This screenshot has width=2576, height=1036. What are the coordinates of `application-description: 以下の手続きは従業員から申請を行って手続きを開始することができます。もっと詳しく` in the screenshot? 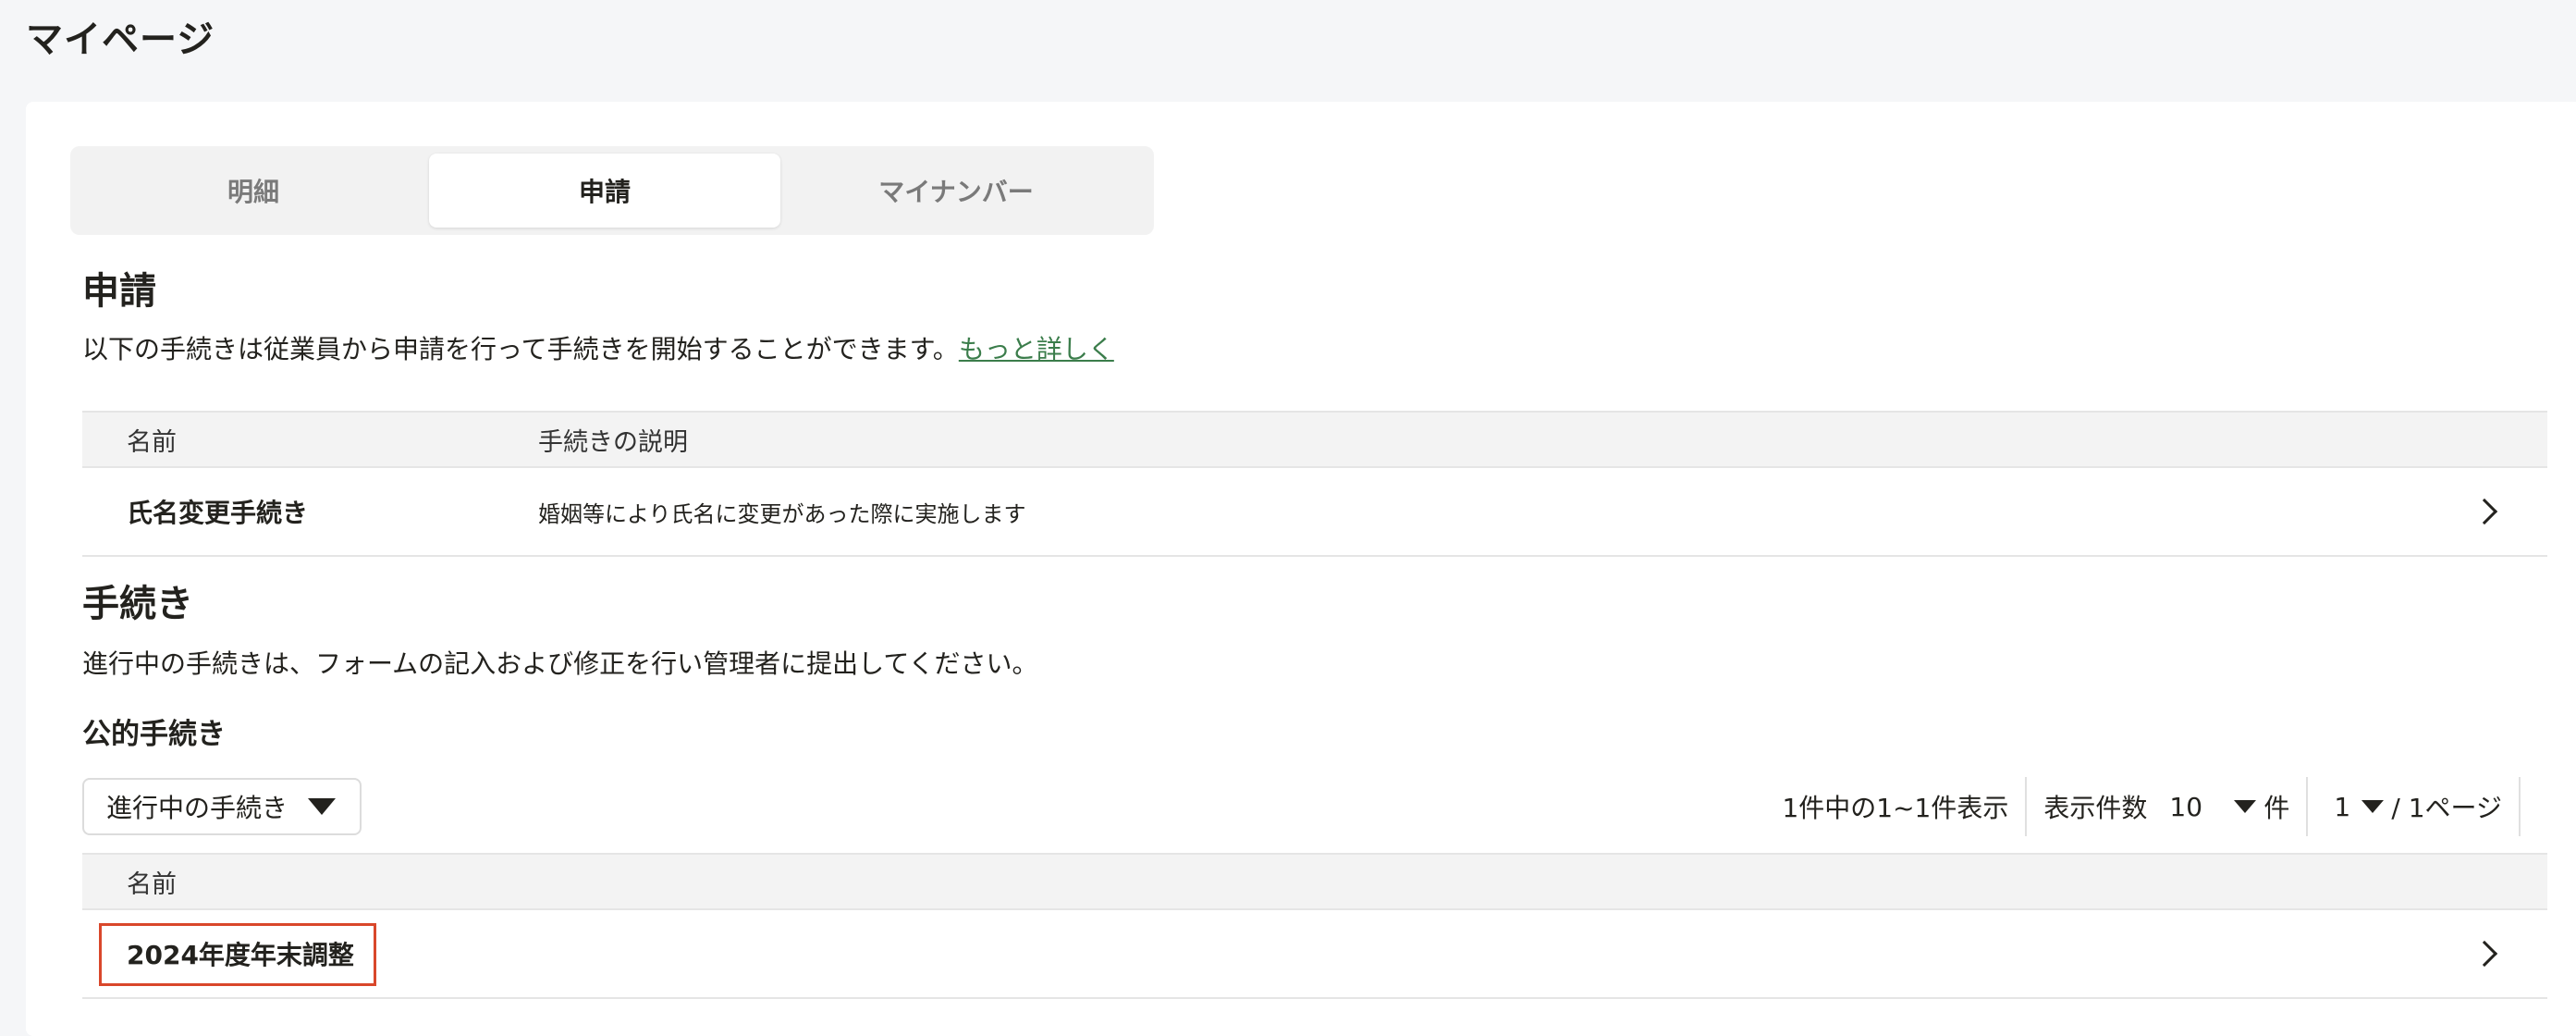 It's located at (598, 347).